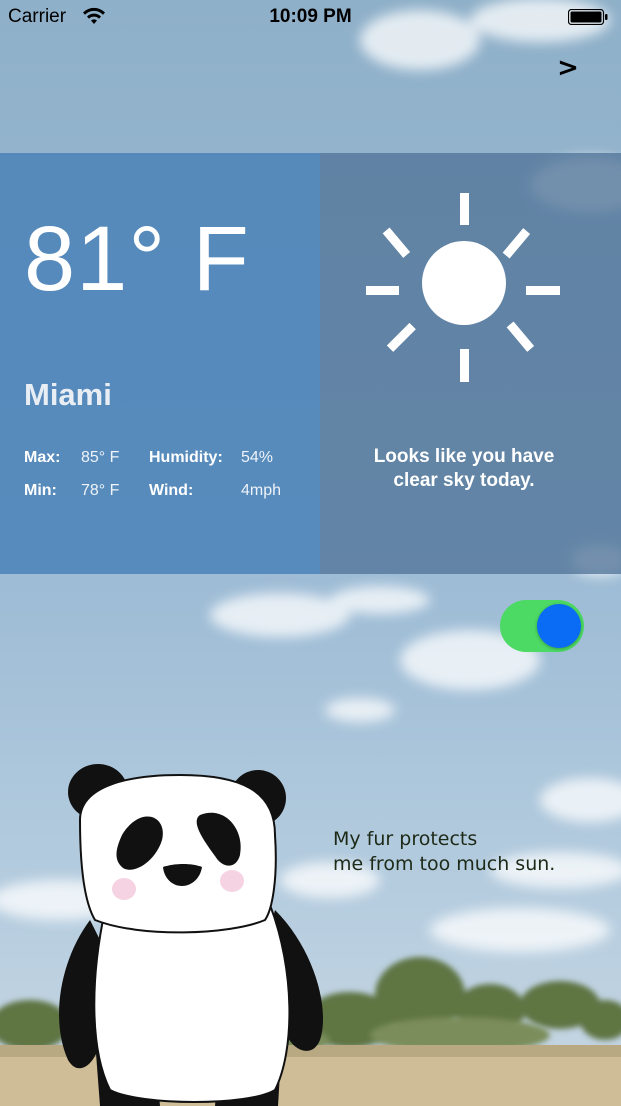 The image size is (621, 1106). Describe the element at coordinates (464, 469) in the screenshot. I see `condition-text: Looks like you have clear sky today.` at that location.